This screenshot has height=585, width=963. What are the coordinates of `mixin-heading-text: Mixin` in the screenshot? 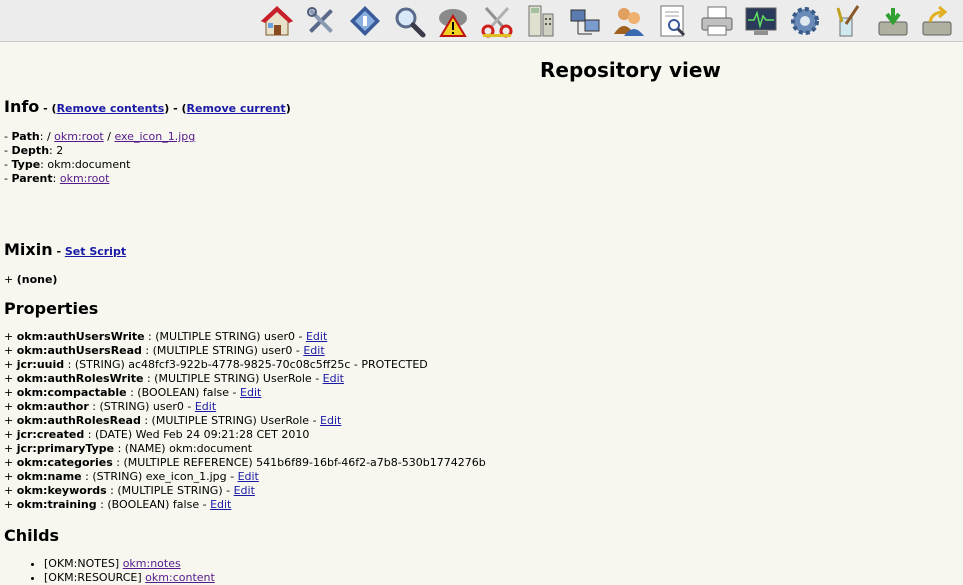 It's located at (28, 249).